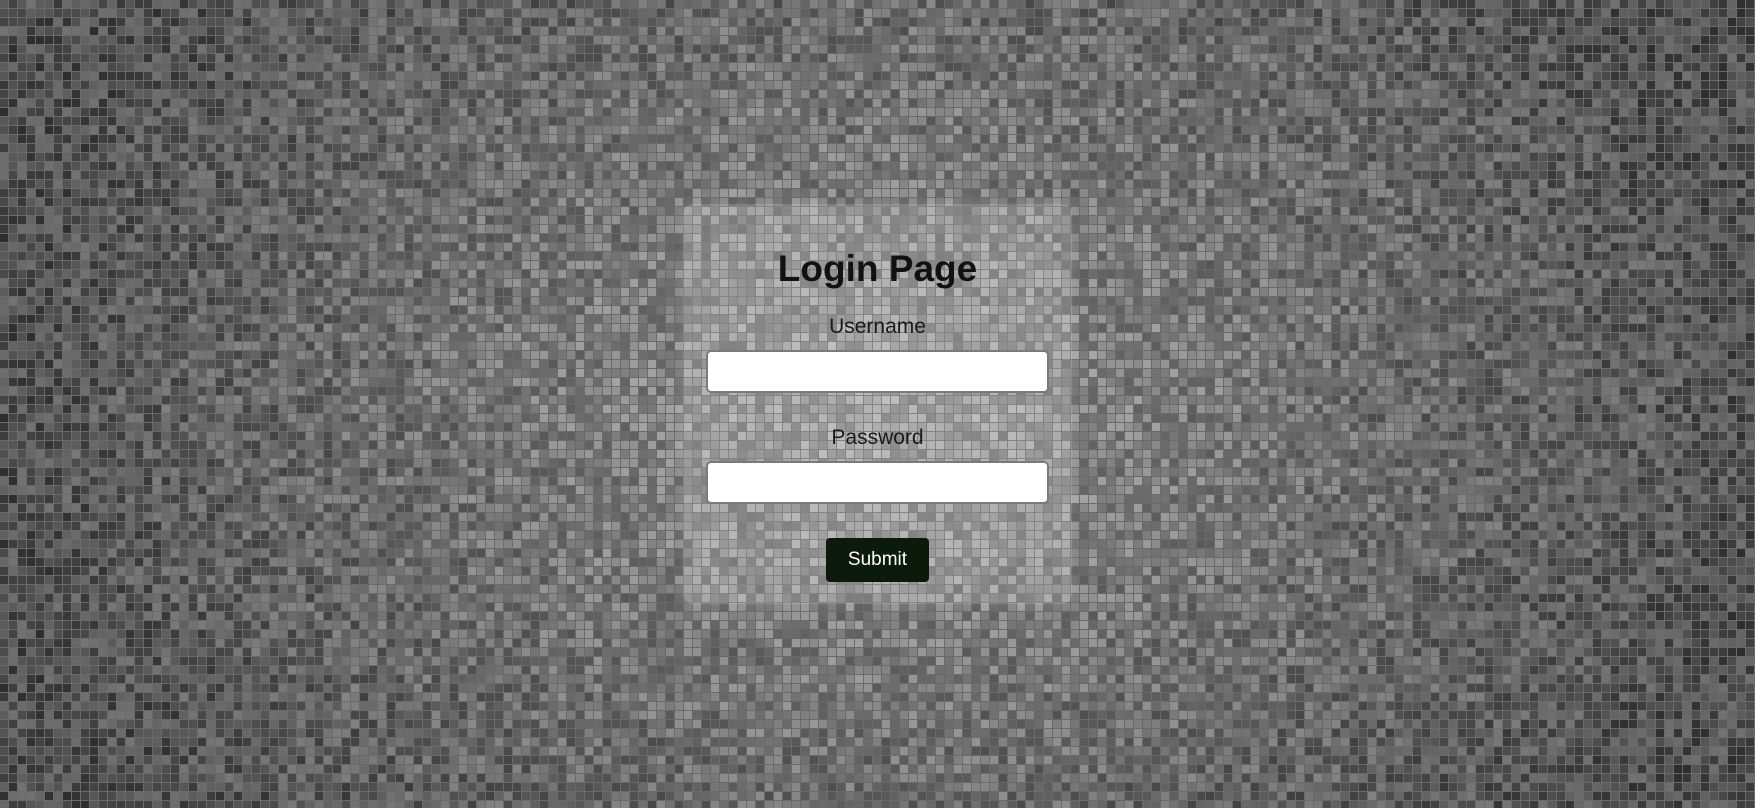  I want to click on password-label: Password, so click(877, 437).